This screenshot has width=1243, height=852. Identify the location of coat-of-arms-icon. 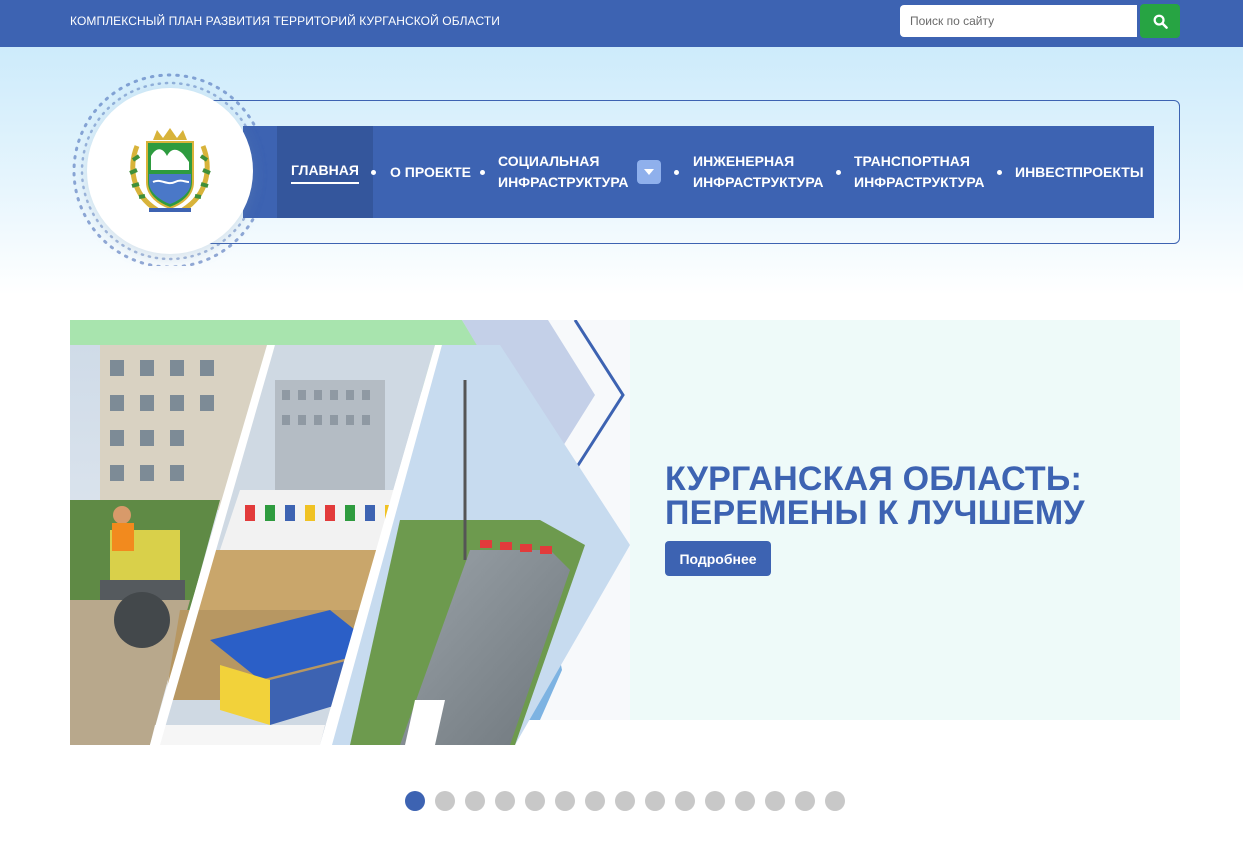
(170, 170).